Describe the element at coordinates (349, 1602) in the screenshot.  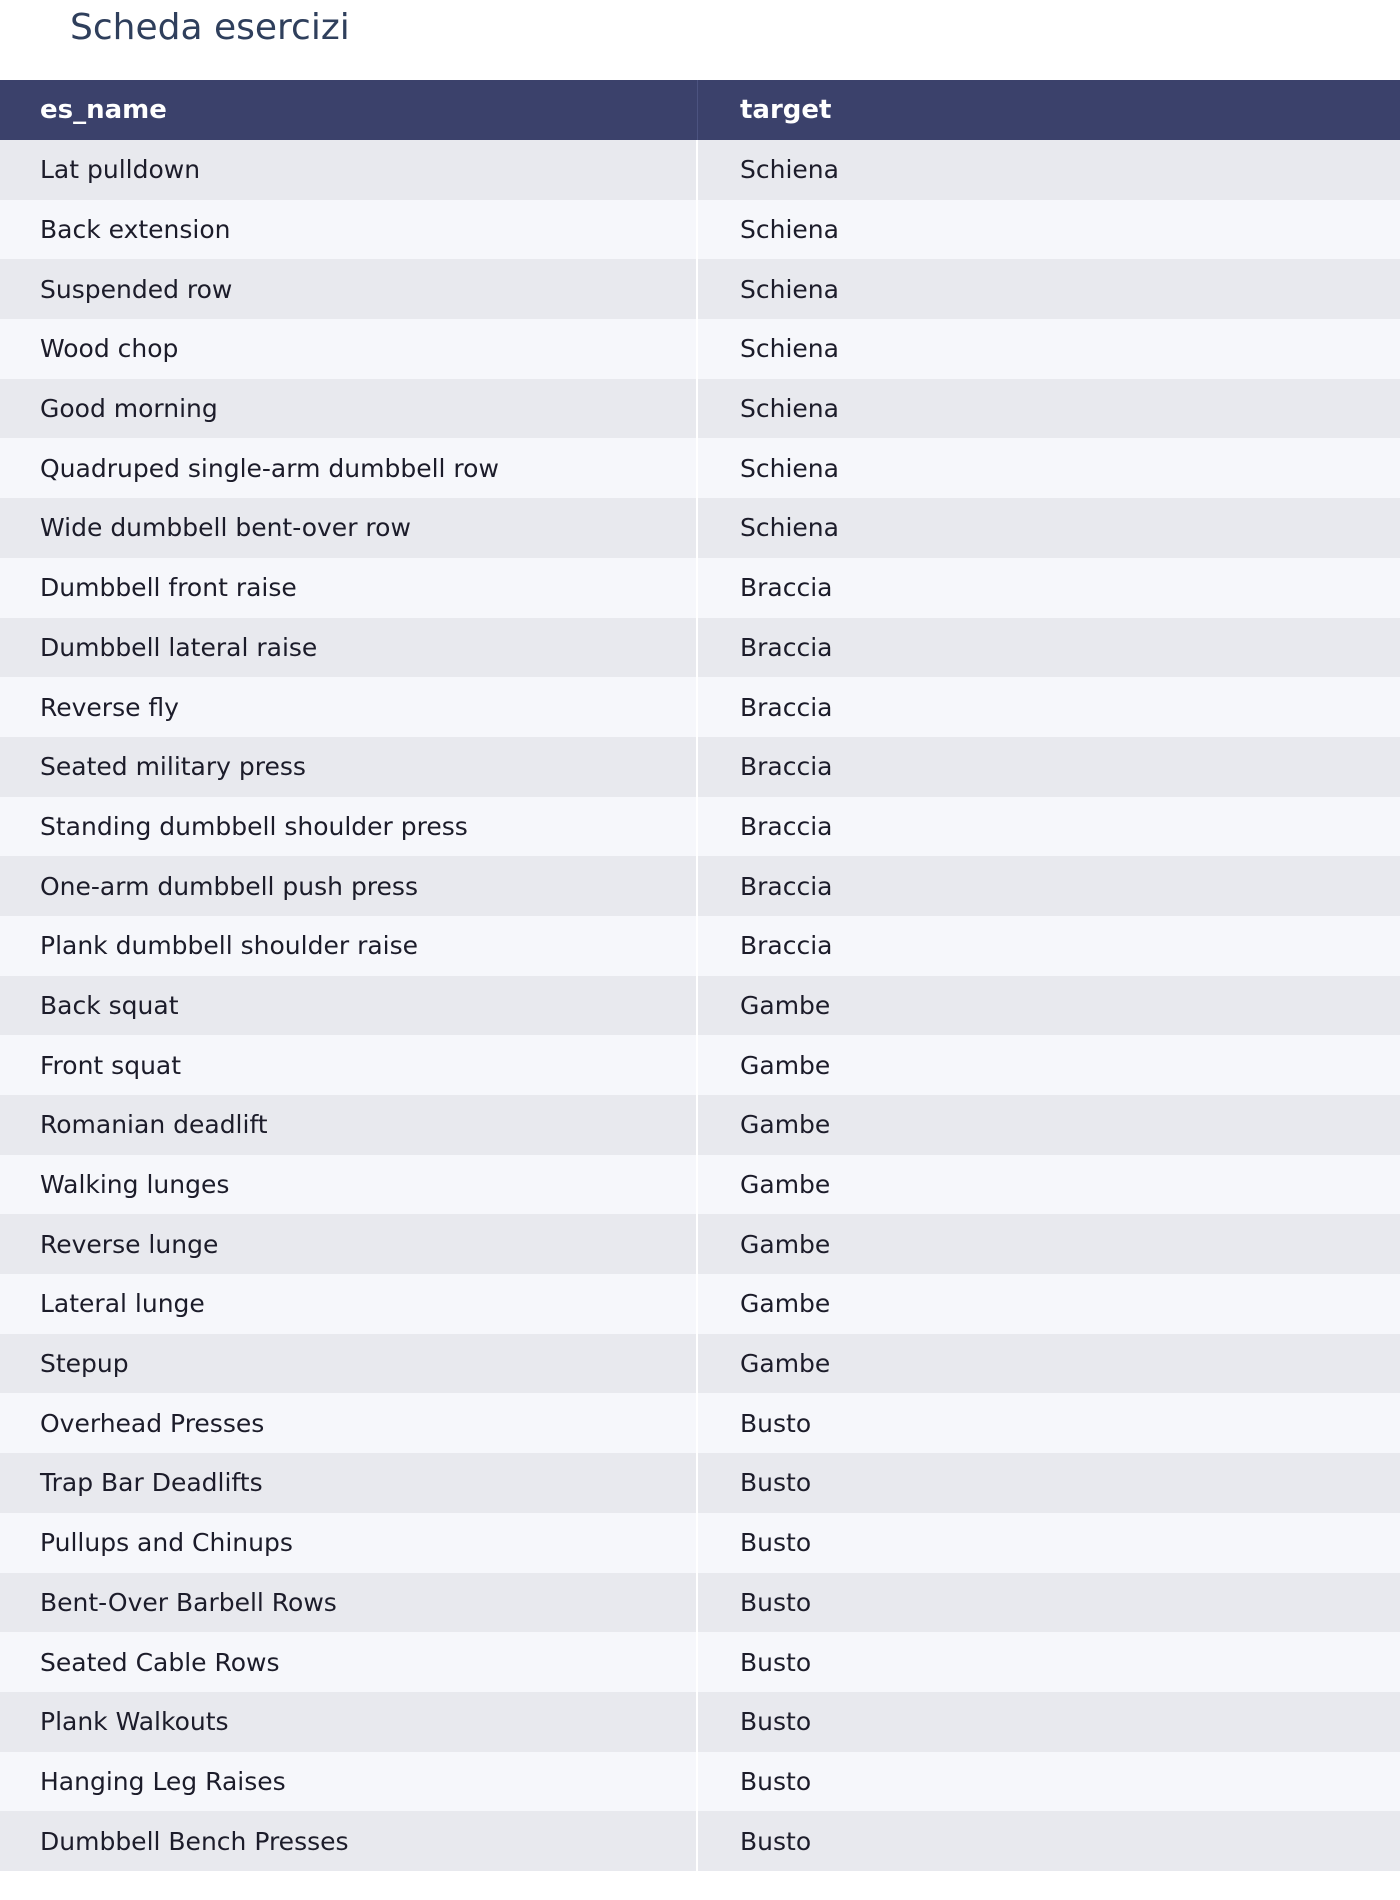
I see `cell-es-name: Bent-Over Barbell Rows` at that location.